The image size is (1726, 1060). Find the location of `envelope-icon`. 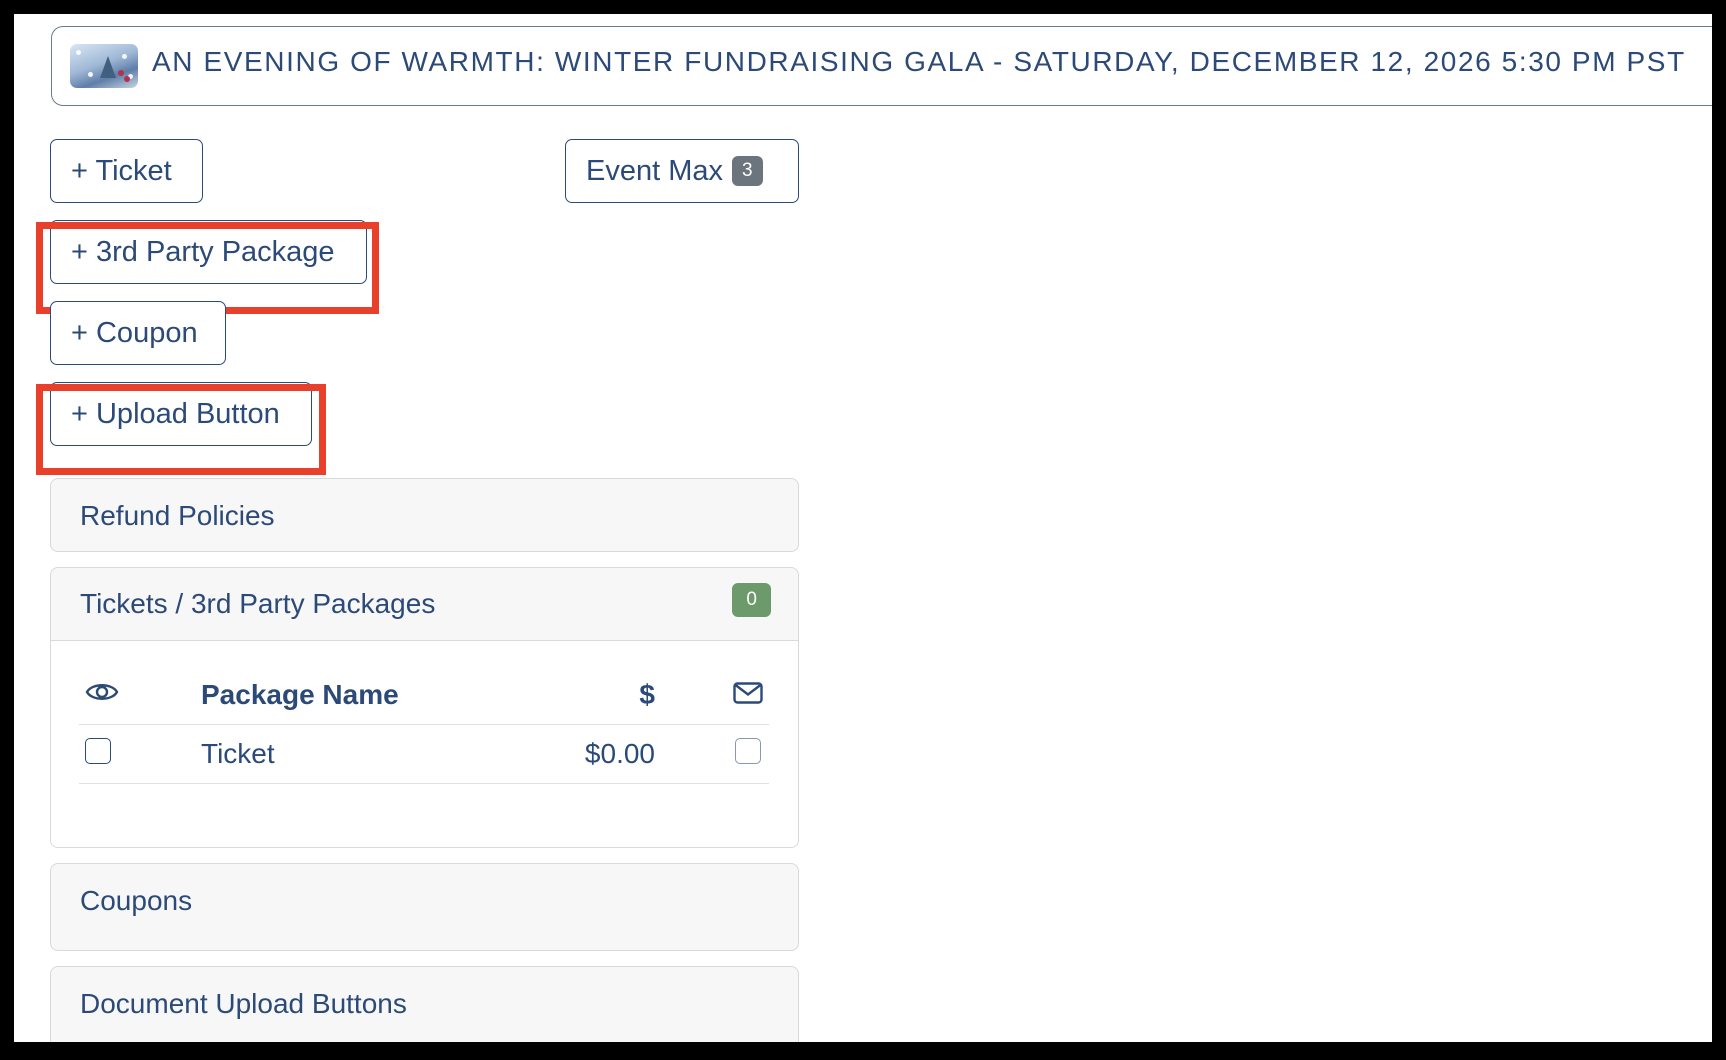

envelope-icon is located at coordinates (748, 693).